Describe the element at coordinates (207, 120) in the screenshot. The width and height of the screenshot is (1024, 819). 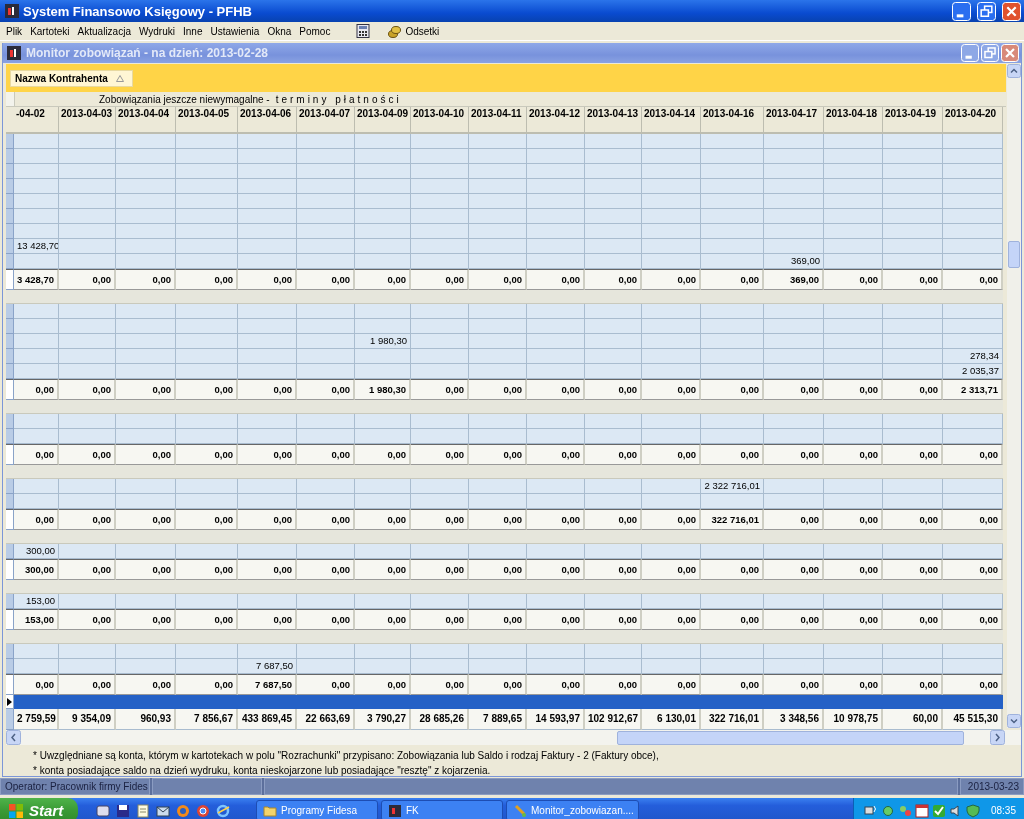
I see `column-header: 2013-04-05` at that location.